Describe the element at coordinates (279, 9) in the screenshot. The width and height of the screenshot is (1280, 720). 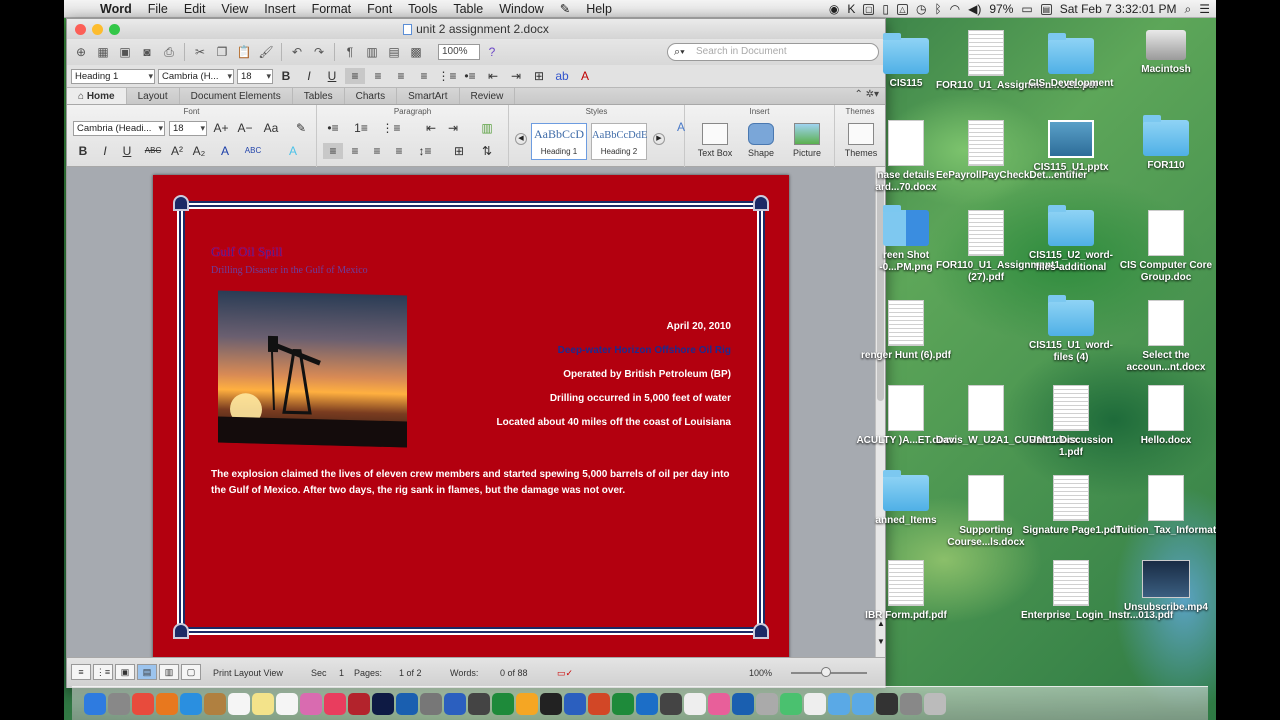
I see `menu-insert: Insert` at that location.